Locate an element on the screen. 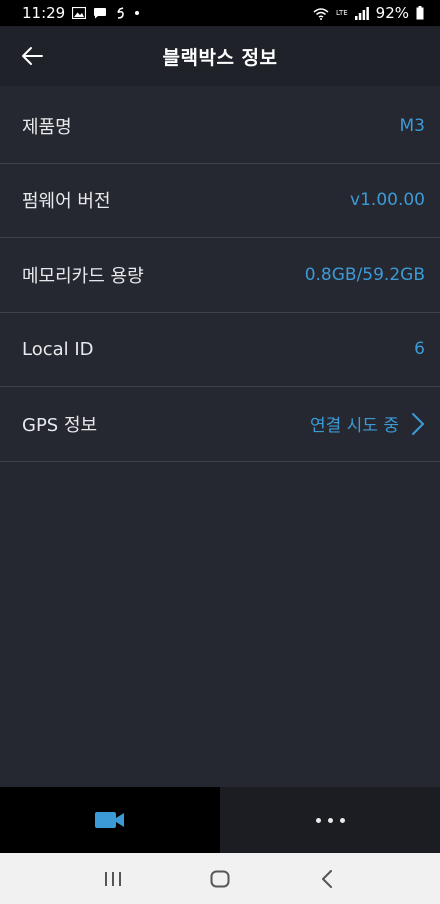  row-label: GPS 정보 is located at coordinates (60, 425).